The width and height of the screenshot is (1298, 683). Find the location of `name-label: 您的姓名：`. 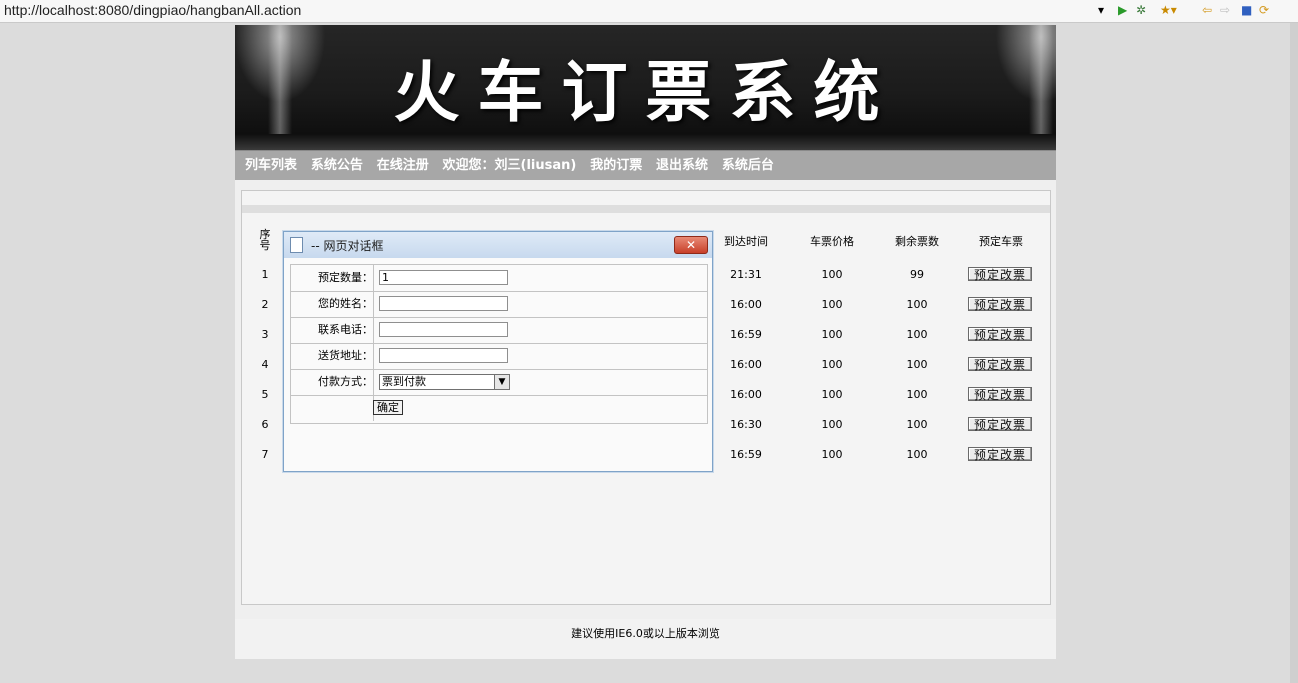

name-label: 您的姓名： is located at coordinates (332, 304).